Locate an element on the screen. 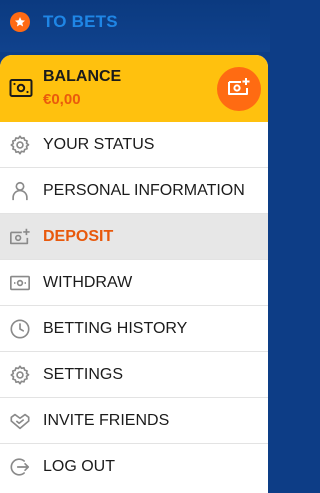 Image resolution: width=320 pixels, height=493 pixels. person-icon is located at coordinates (20, 191).